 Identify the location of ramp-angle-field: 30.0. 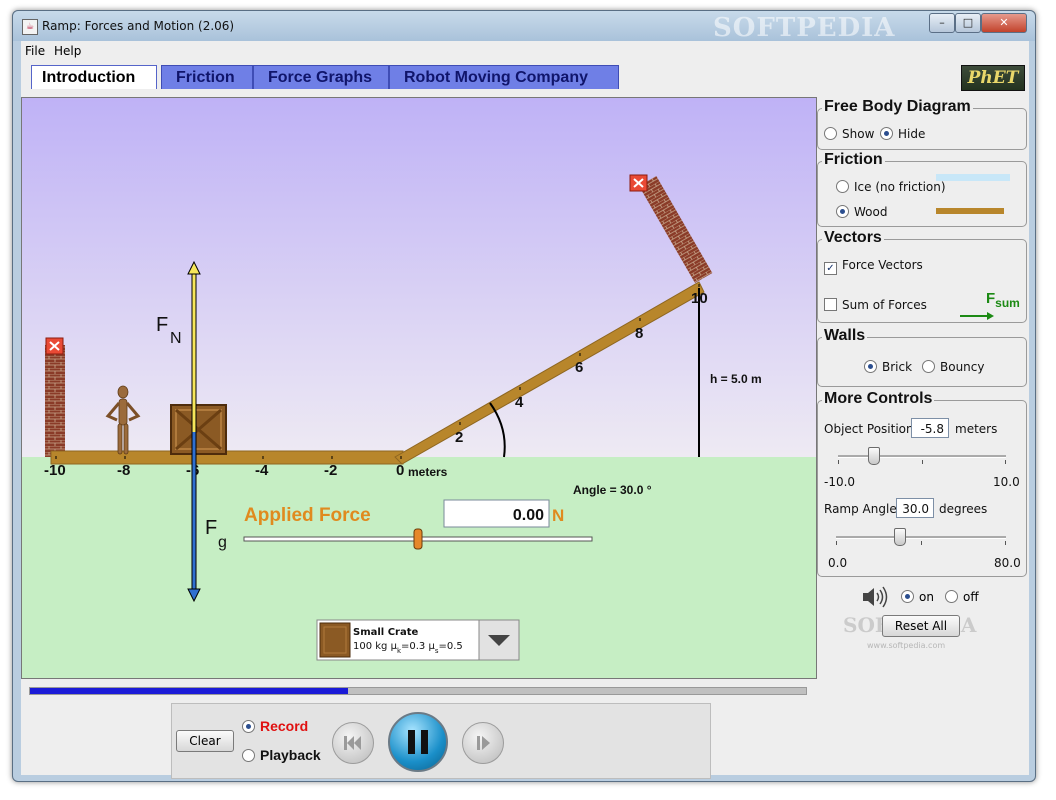
(915, 508).